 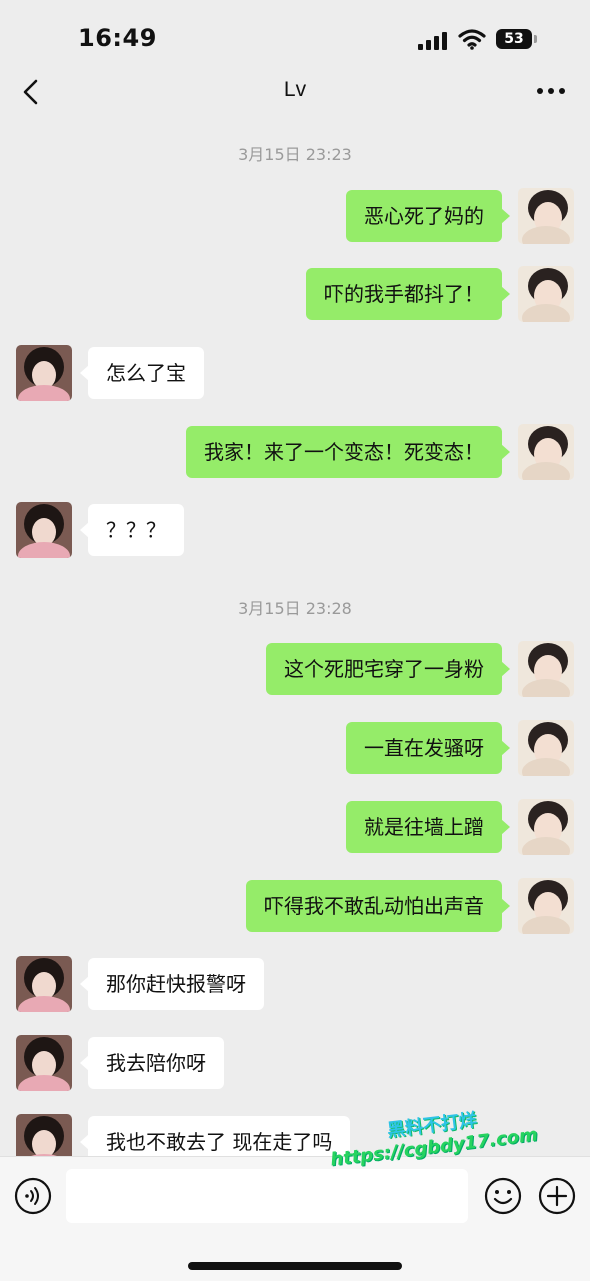 What do you see at coordinates (348, 452) in the screenshot?
I see `outgoing-bubble: 我家！来了一个变态！死变态！` at bounding box center [348, 452].